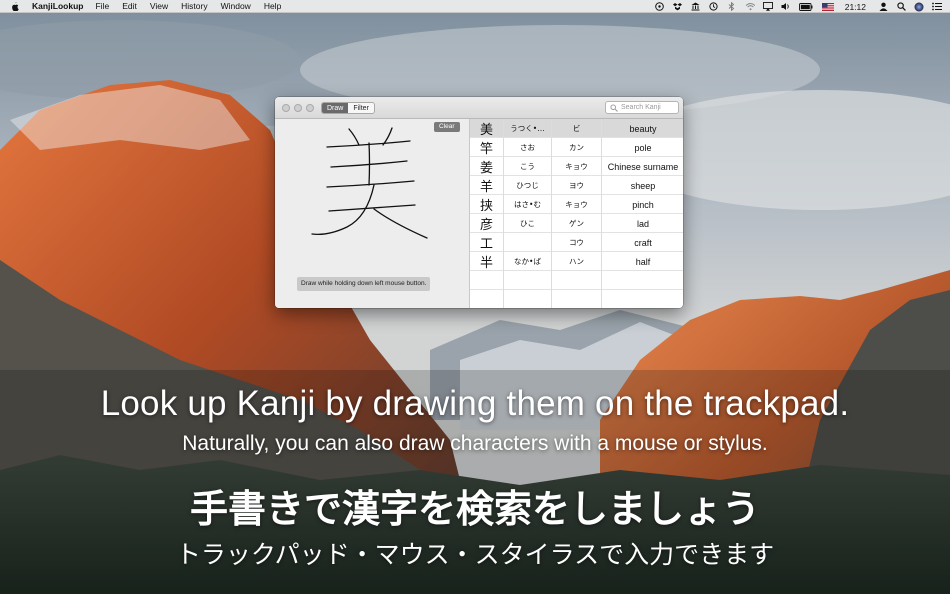 The image size is (950, 594). Describe the element at coordinates (805, 6) in the screenshot. I see `battery-icon` at that location.